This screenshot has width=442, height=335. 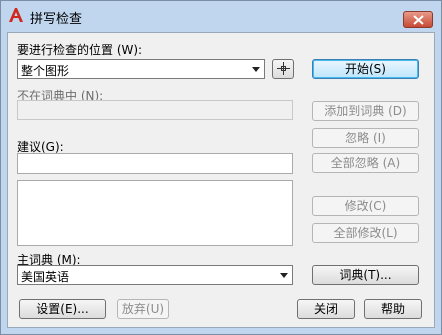 What do you see at coordinates (365, 163) in the screenshot?
I see `ignore-all-button: 全部忽略 (A)` at bounding box center [365, 163].